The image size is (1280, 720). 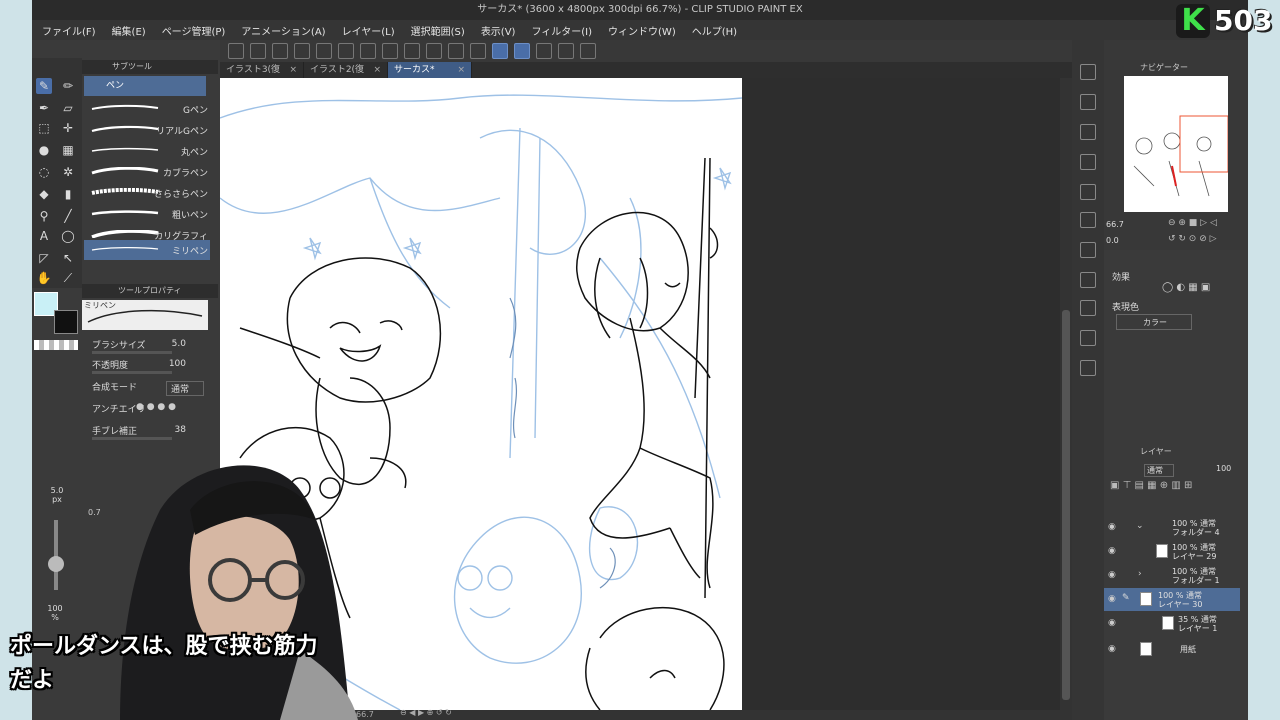 I want to click on navigator-zoom-buttons-icon: ⊖ ⊕ ■ ▷ ◁, so click(x=1192, y=223).